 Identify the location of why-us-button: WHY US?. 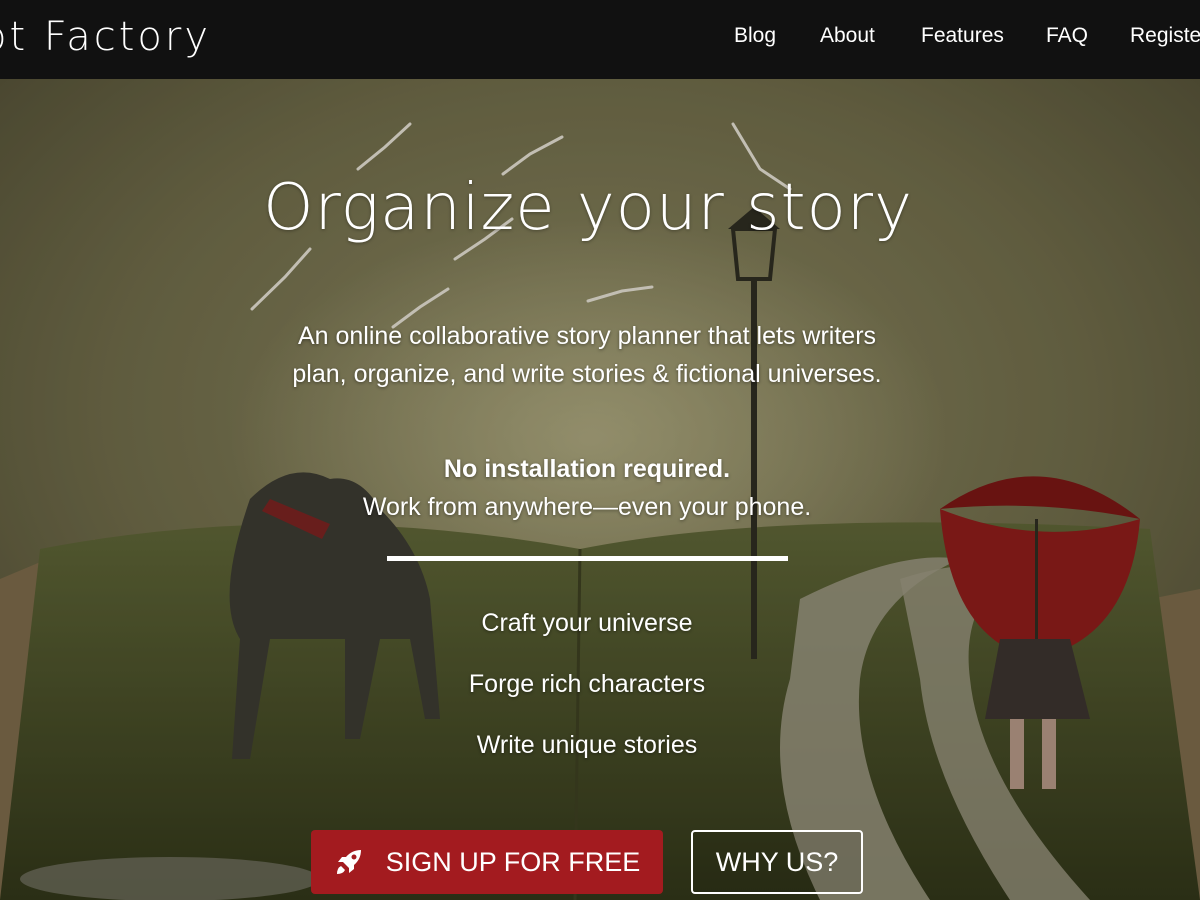
(777, 862).